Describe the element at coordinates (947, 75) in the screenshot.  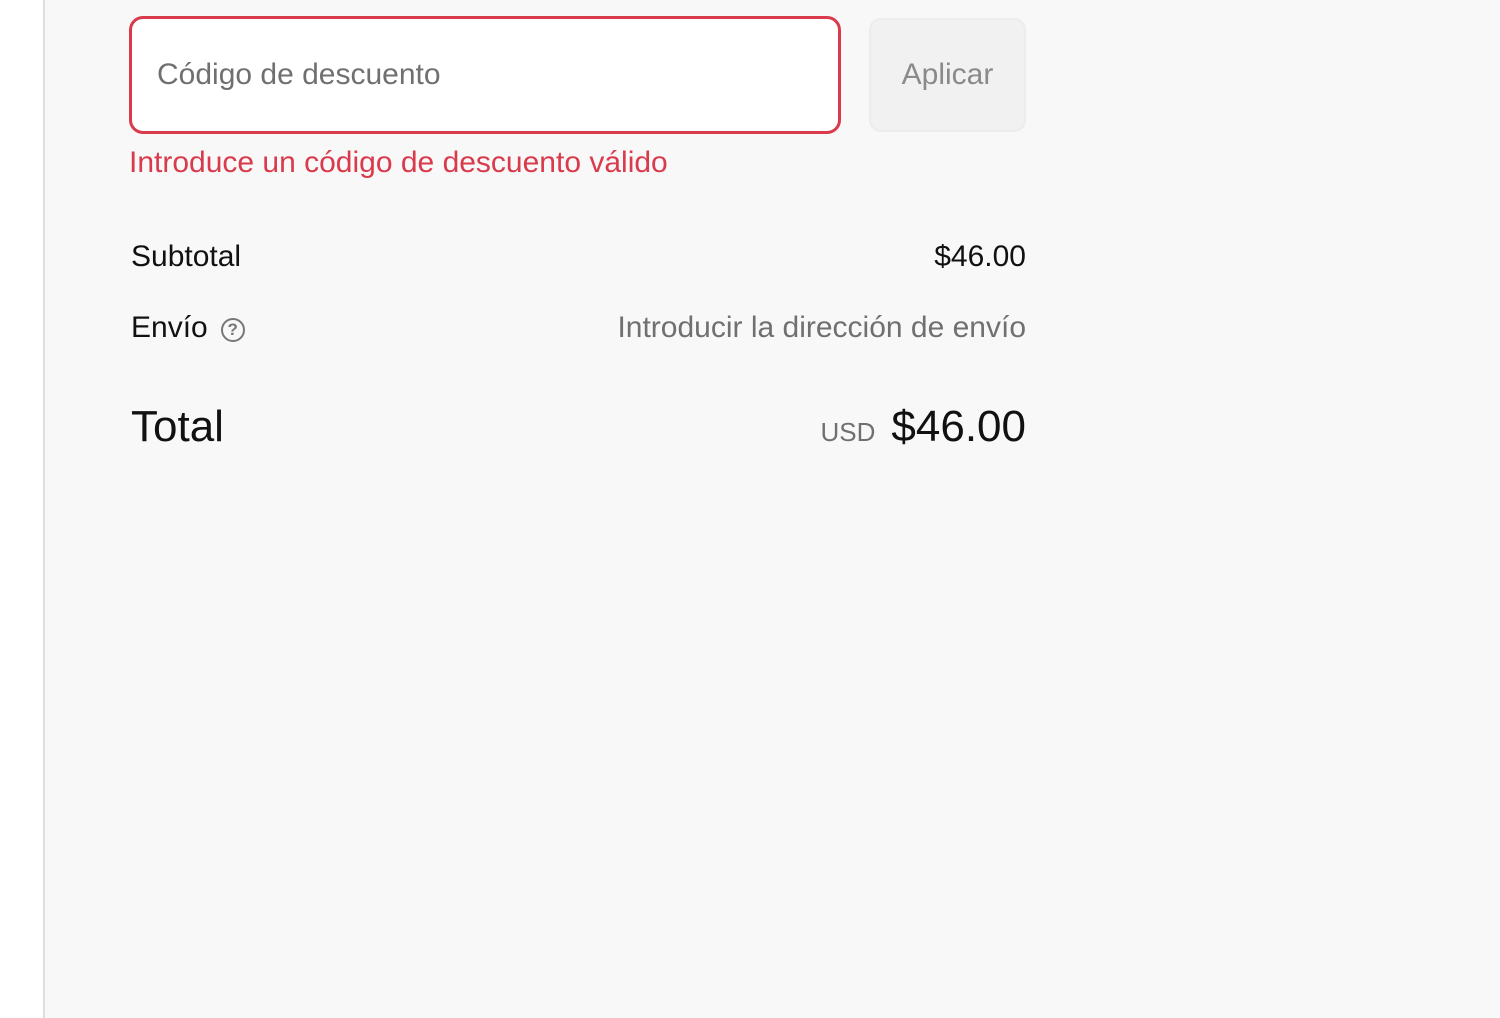
I see `apply-discount-button: Aplicar` at that location.